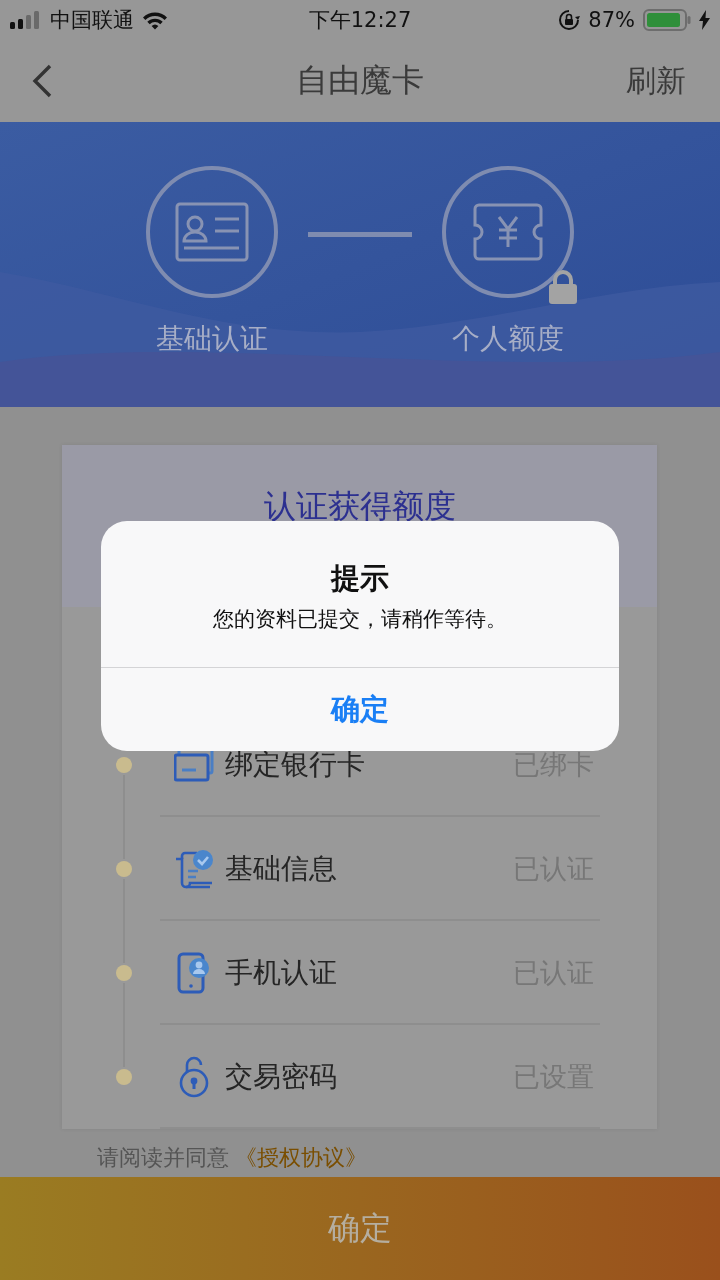 This screenshot has height=1280, width=720. I want to click on dialog-message: 您的资料已提交，请稍作等待。, so click(360, 619).